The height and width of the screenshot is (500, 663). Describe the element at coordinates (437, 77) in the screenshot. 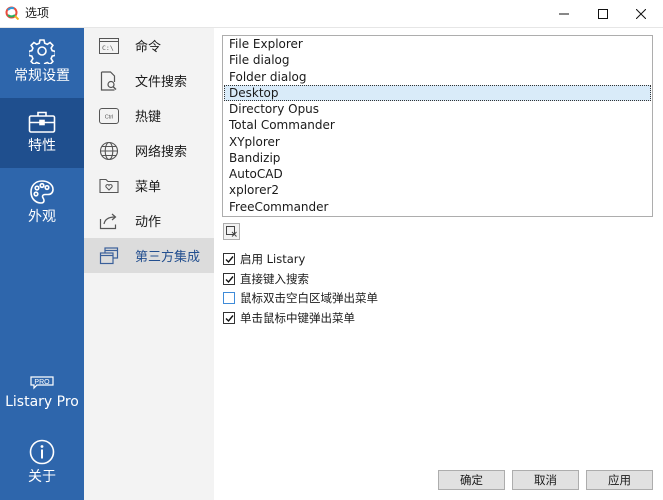

I see `list-item: Folder dialog` at that location.